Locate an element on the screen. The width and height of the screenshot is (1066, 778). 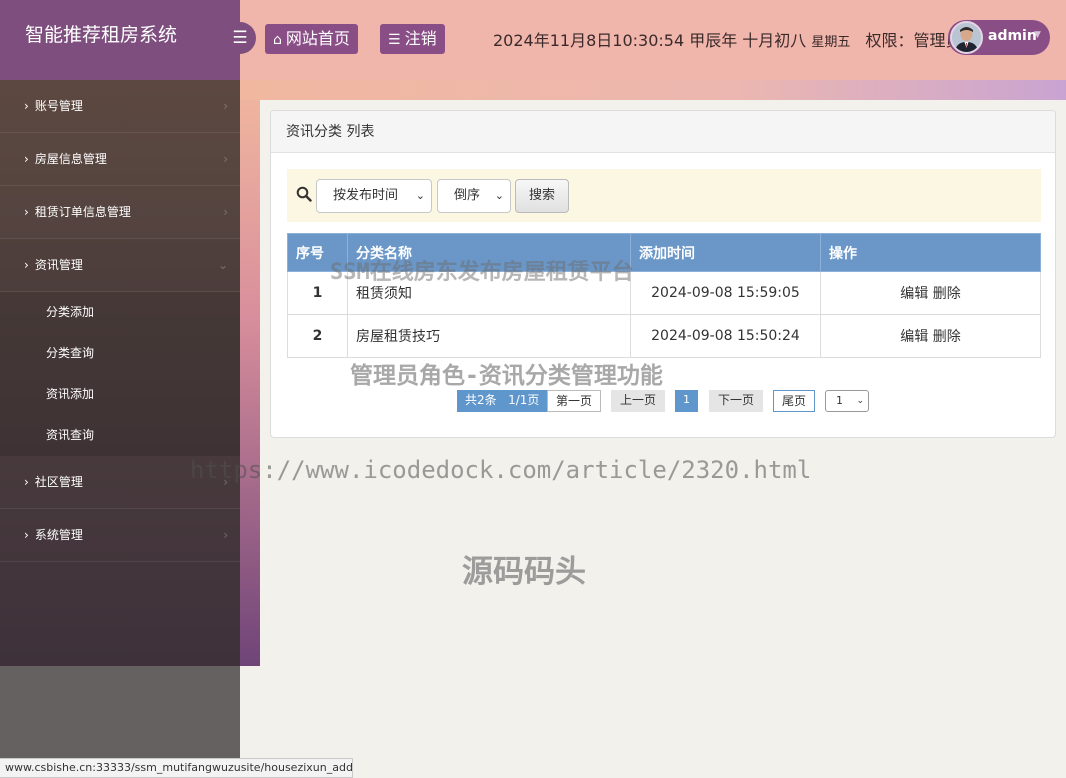
cell-time: 2024-09-08 15:50:24 is located at coordinates (725, 336).